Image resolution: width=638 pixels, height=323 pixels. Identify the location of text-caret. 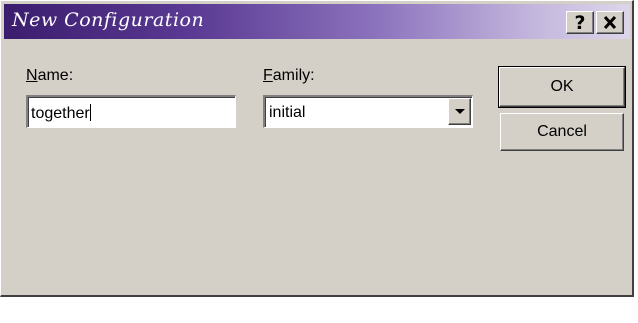
(90, 112).